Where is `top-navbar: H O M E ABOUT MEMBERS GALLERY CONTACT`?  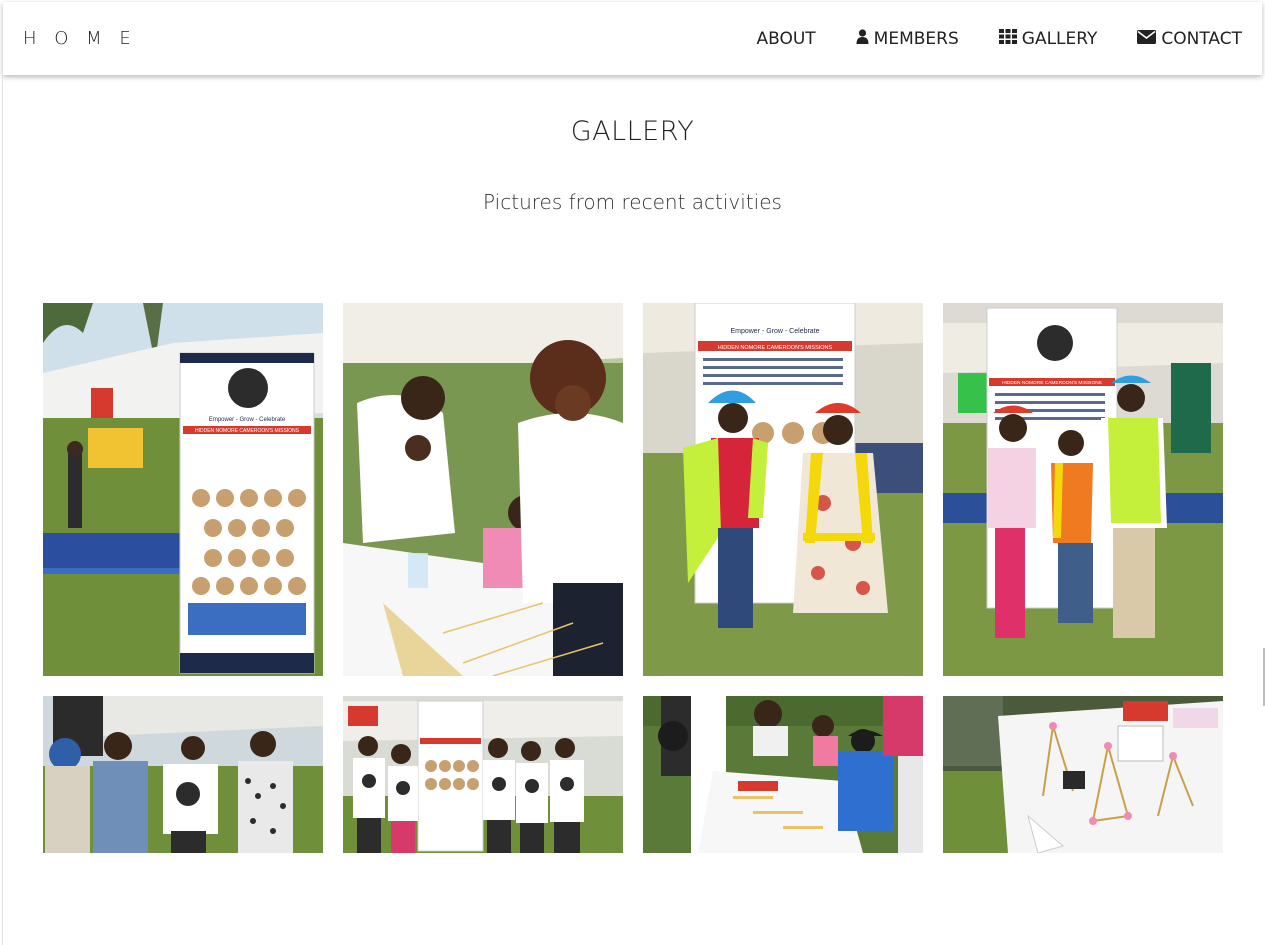
top-navbar: H O M E ABOUT MEMBERS GALLERY CONTACT is located at coordinates (632, 38).